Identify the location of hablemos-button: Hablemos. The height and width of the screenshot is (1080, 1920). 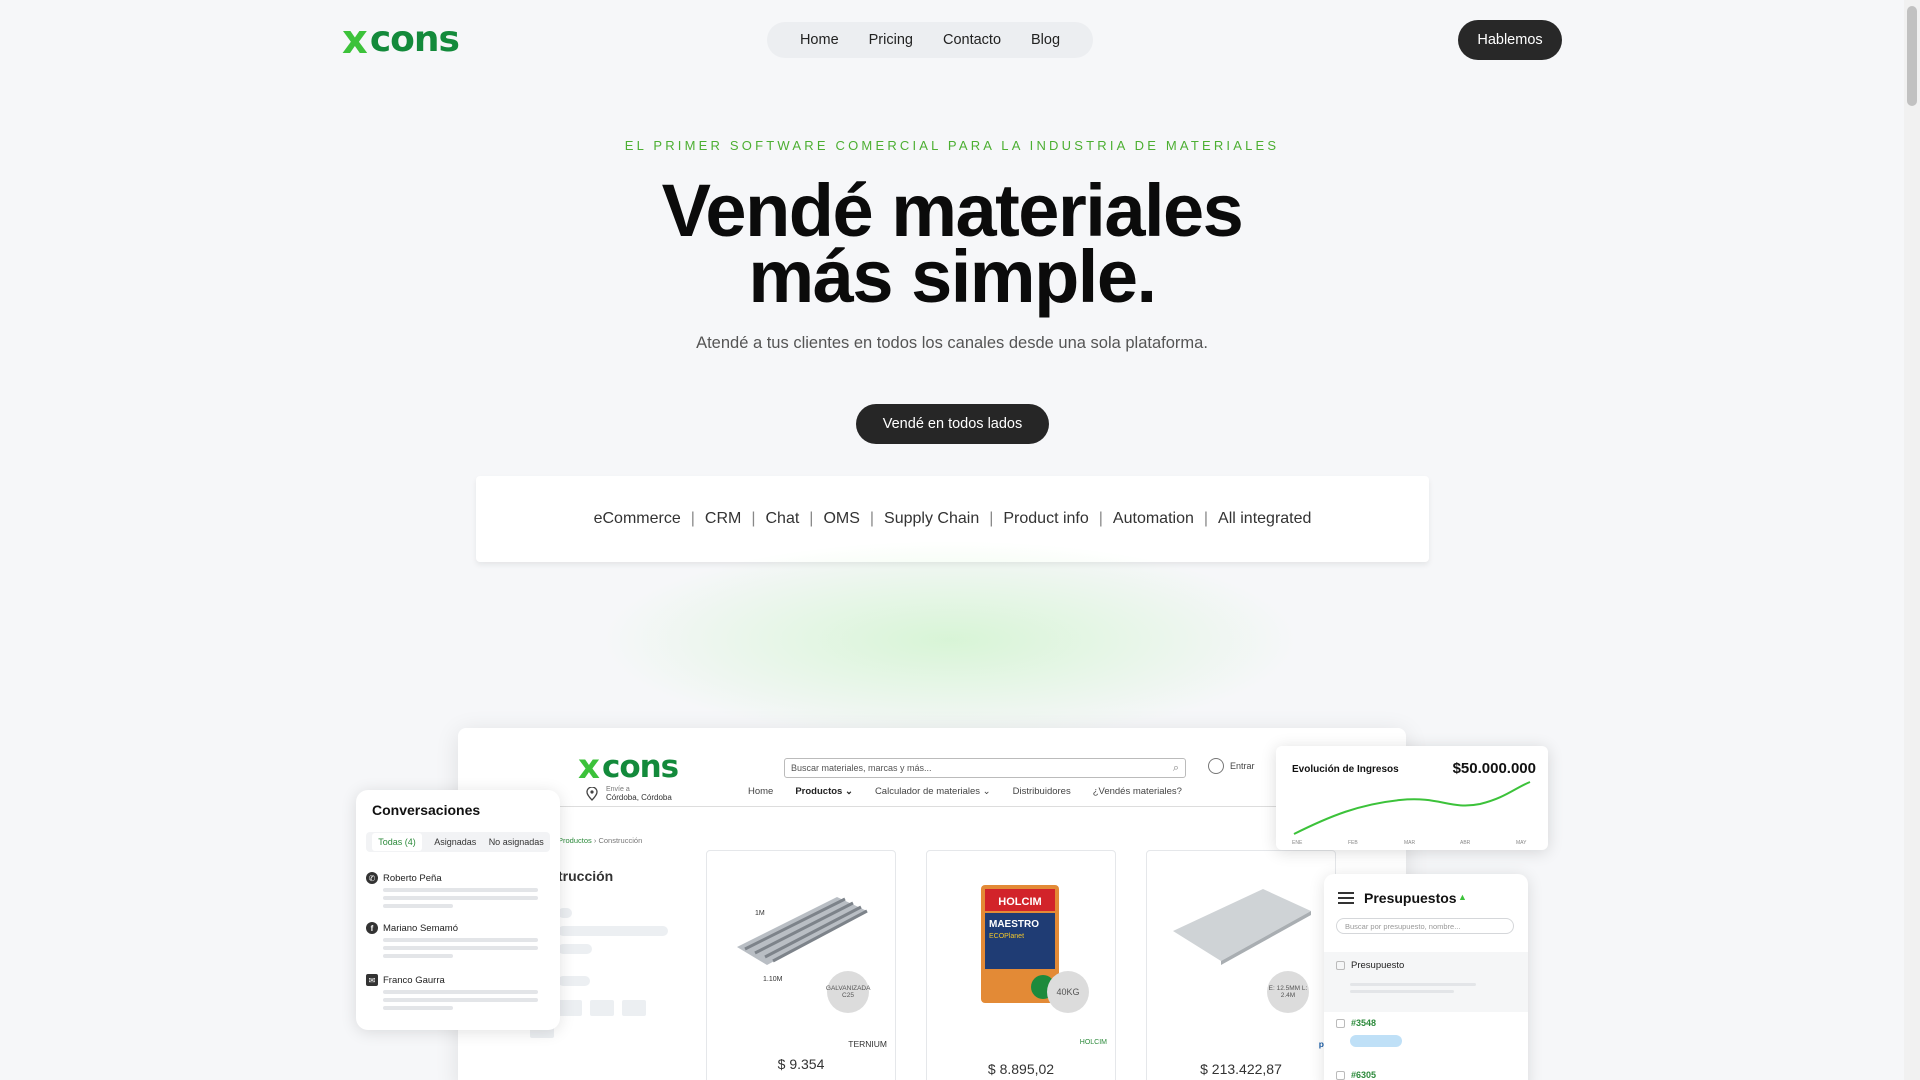
(1510, 40).